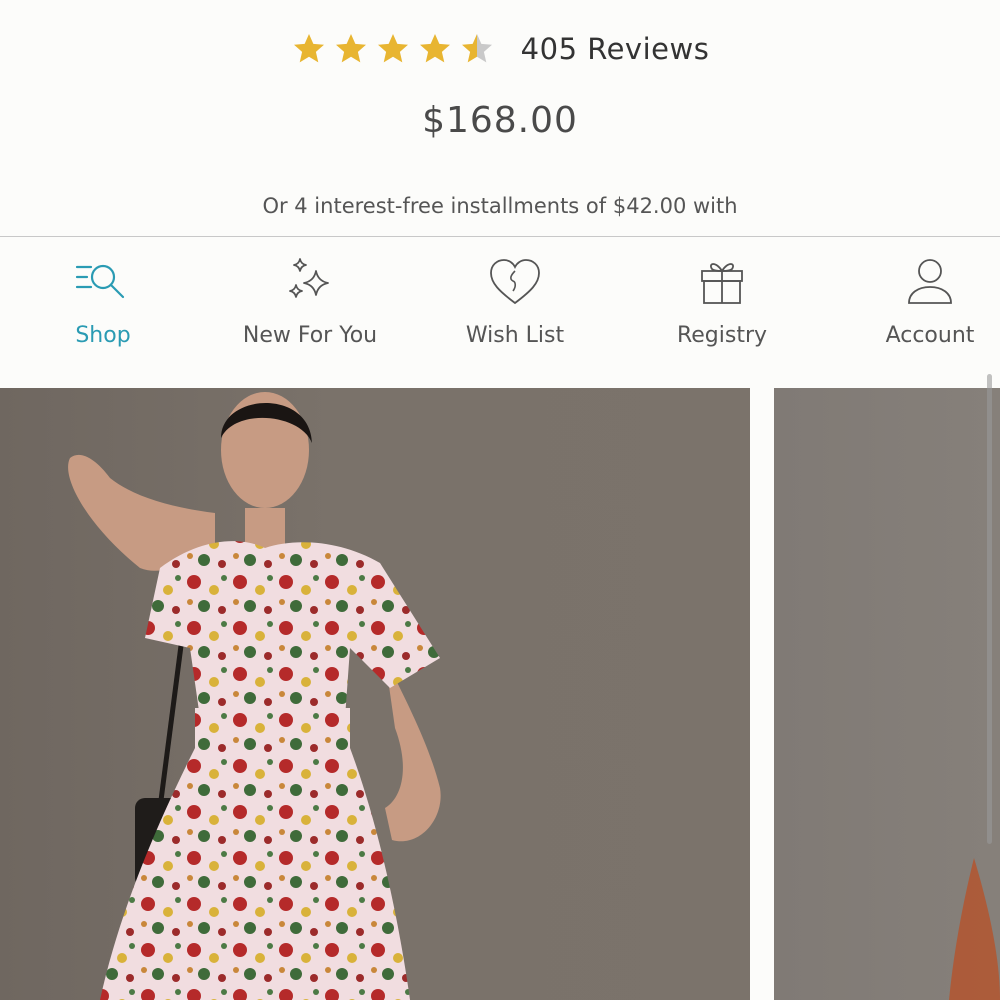 This screenshot has width=1000, height=1000. What do you see at coordinates (500, 120) in the screenshot?
I see `product-price: $168.00` at bounding box center [500, 120].